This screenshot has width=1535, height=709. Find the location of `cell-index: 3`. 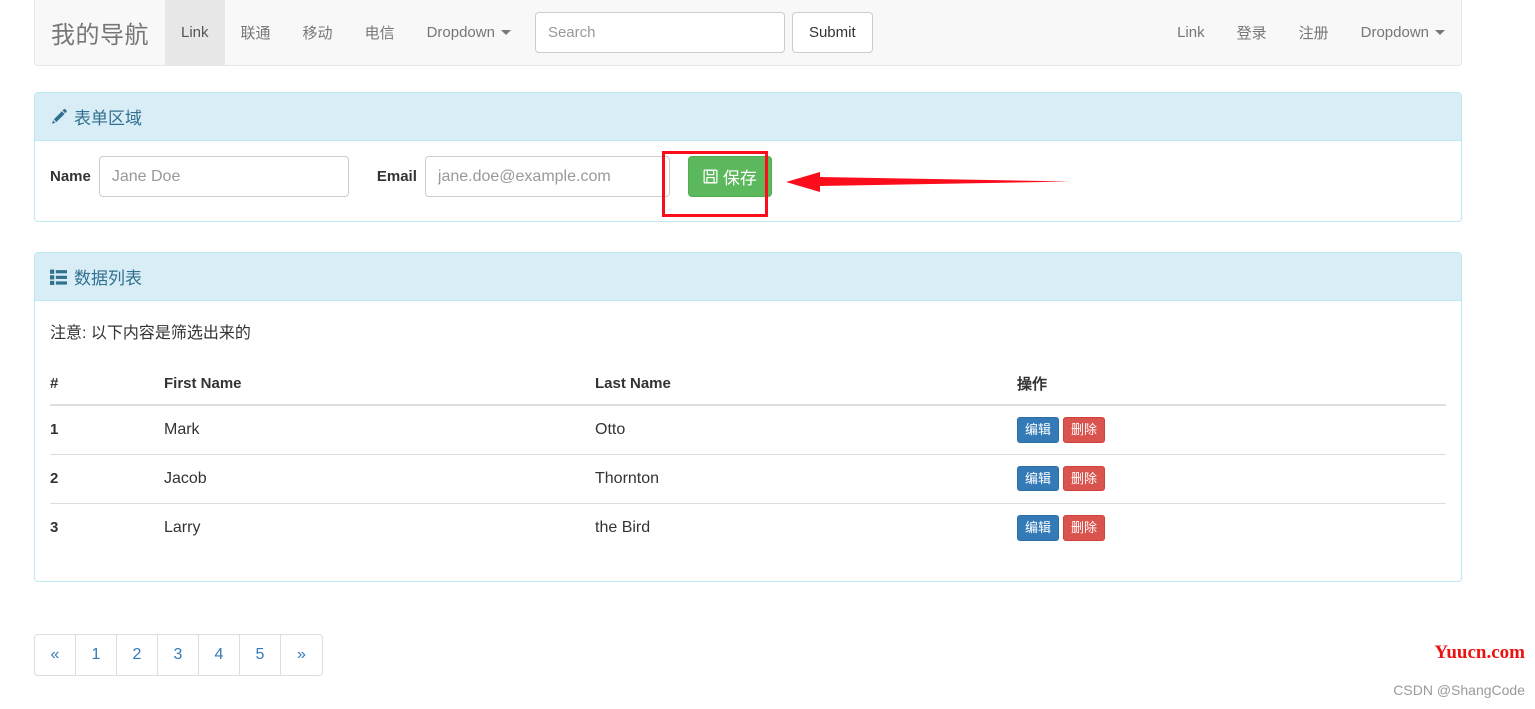

cell-index: 3 is located at coordinates (107, 527).